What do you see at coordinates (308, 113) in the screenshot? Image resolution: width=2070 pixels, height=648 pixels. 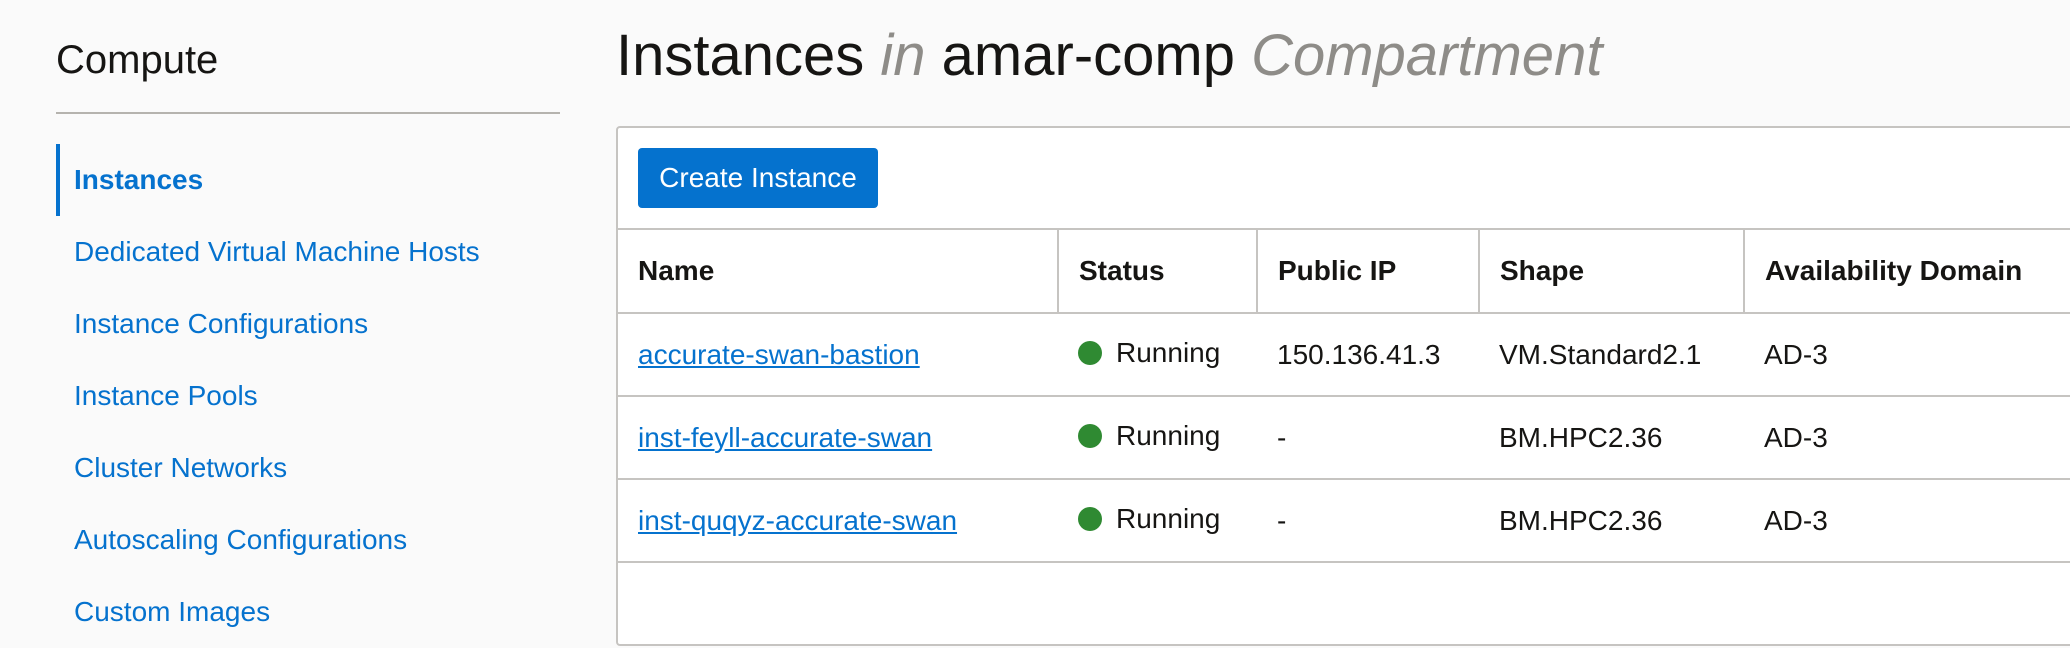 I see `sidebar-divider` at bounding box center [308, 113].